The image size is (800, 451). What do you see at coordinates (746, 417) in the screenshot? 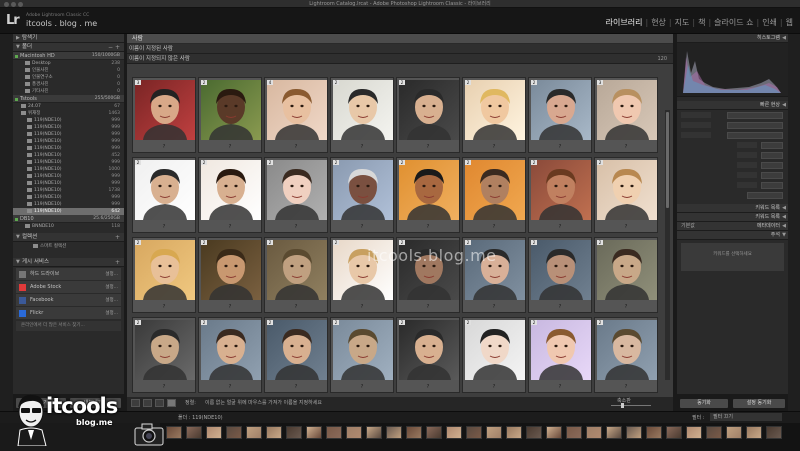
I see `filter-select: 필터 끄기` at bounding box center [746, 417].